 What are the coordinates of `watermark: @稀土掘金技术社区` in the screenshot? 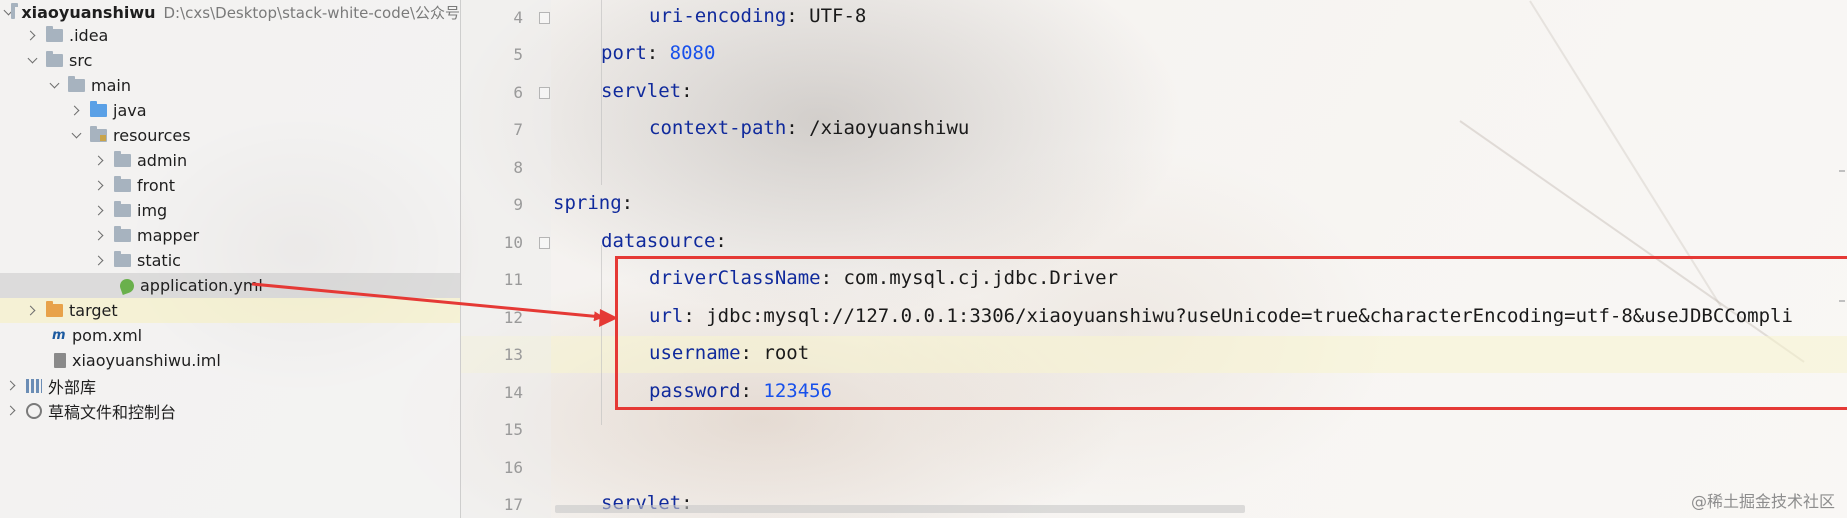 It's located at (1762, 501).